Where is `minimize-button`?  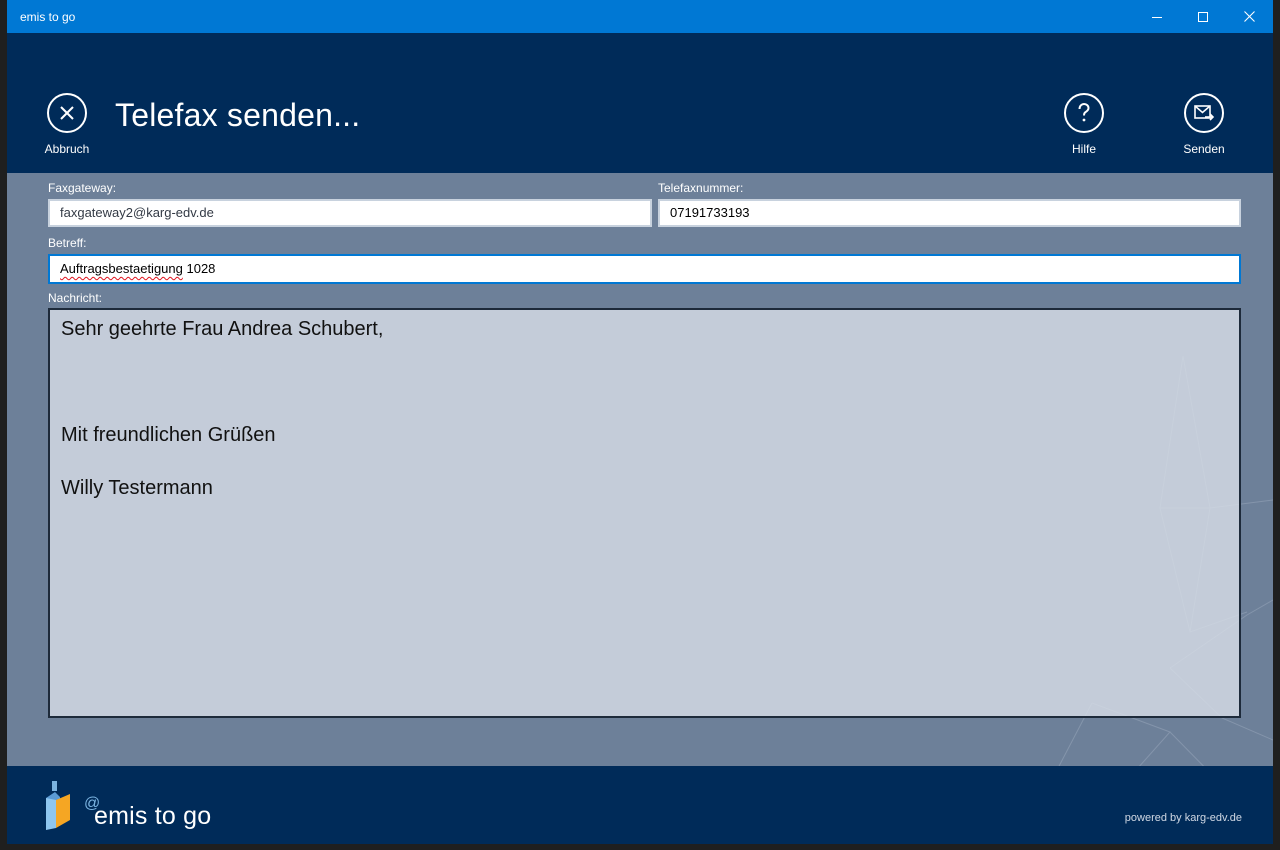 minimize-button is located at coordinates (1157, 16).